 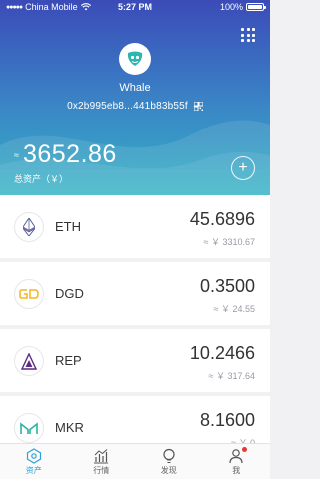 I want to click on asset-fiat-value: ≈ ￥ 3310.67, so click(x=229, y=242).